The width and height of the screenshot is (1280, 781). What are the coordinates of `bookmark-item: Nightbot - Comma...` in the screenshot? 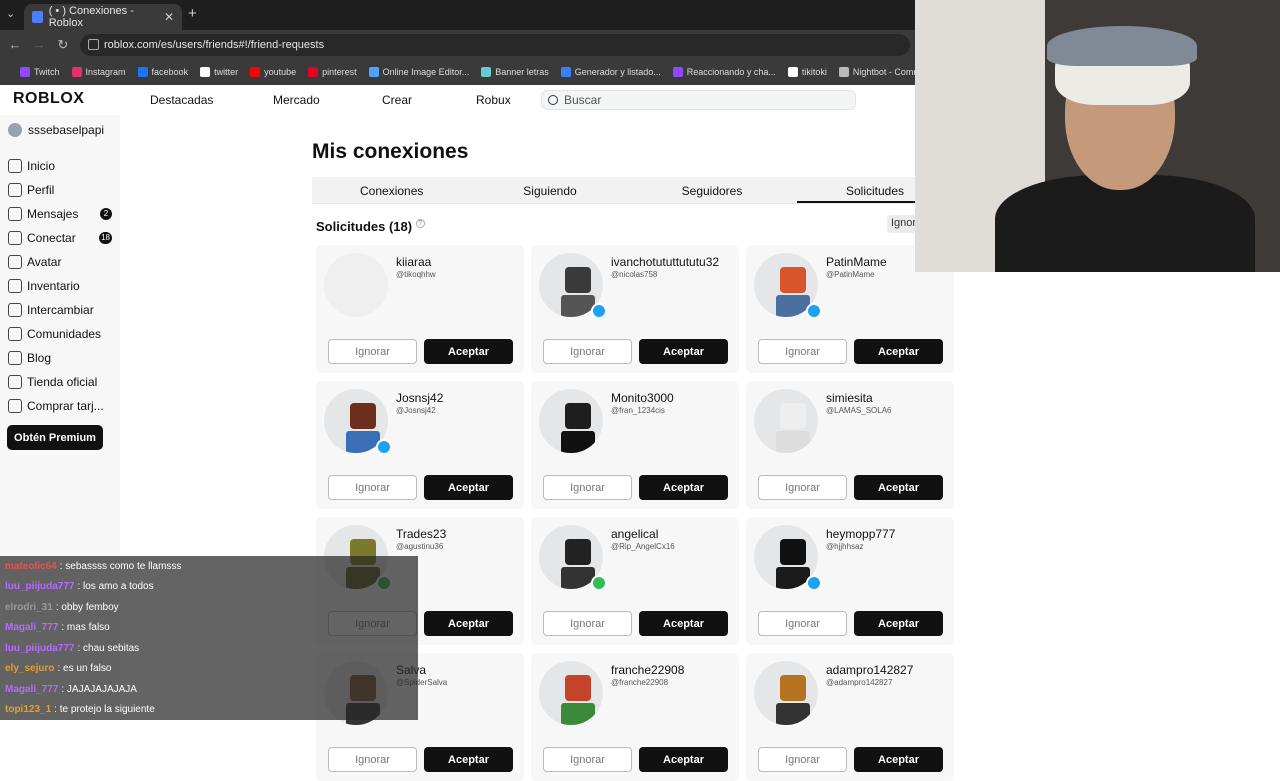 It's located at (876, 72).